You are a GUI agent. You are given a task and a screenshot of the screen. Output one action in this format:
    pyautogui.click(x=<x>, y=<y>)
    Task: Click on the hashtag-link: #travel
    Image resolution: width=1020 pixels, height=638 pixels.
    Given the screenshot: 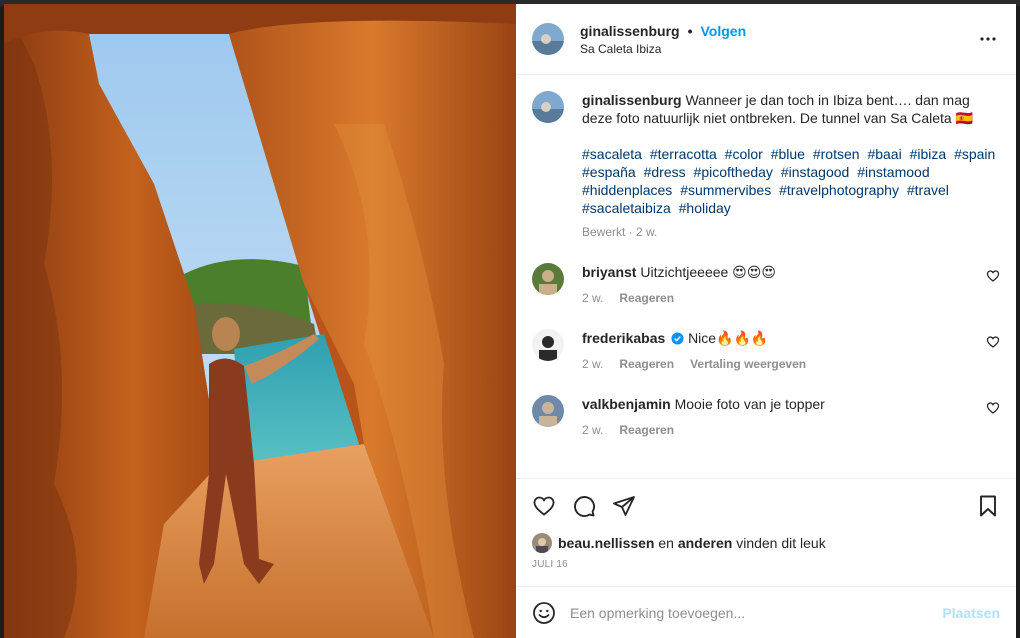 What is the action you would take?
    pyautogui.click(x=928, y=190)
    